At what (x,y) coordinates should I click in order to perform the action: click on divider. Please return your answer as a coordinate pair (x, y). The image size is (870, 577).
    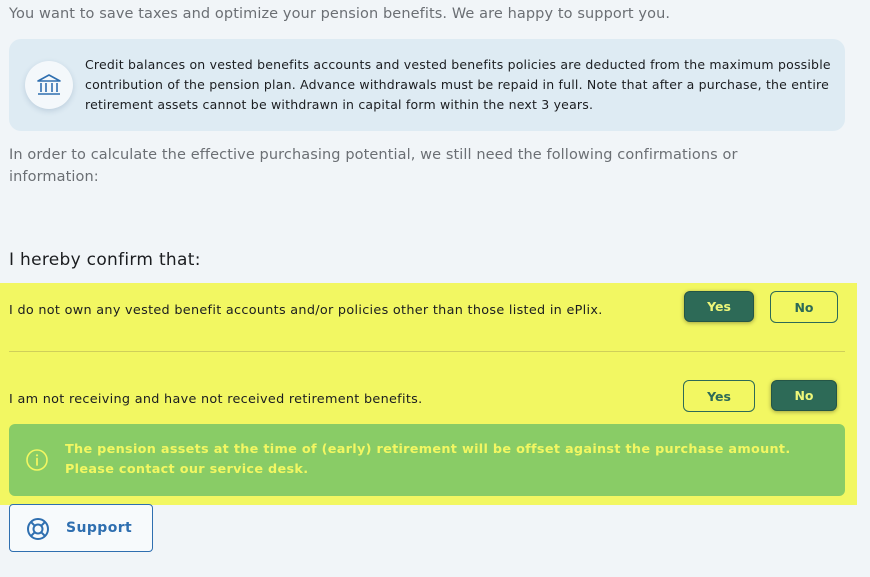
    Looking at the image, I should click on (427, 351).